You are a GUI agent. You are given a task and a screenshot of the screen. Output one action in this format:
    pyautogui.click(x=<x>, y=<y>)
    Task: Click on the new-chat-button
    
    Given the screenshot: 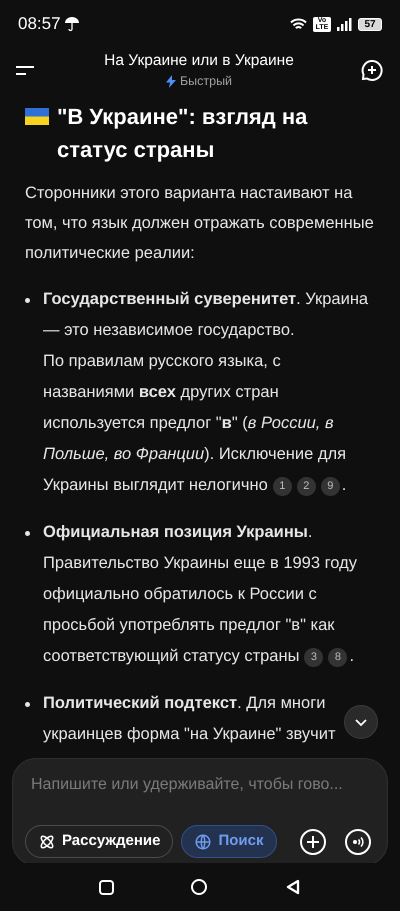 What is the action you would take?
    pyautogui.click(x=372, y=70)
    